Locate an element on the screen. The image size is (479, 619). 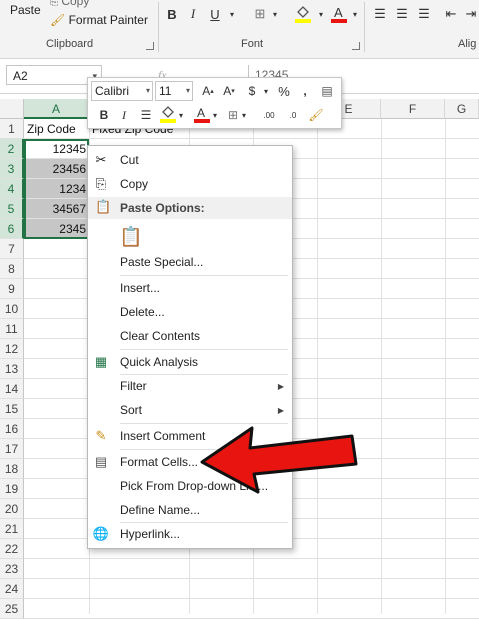
row-header-15: 15 is located at coordinates (12, 409).